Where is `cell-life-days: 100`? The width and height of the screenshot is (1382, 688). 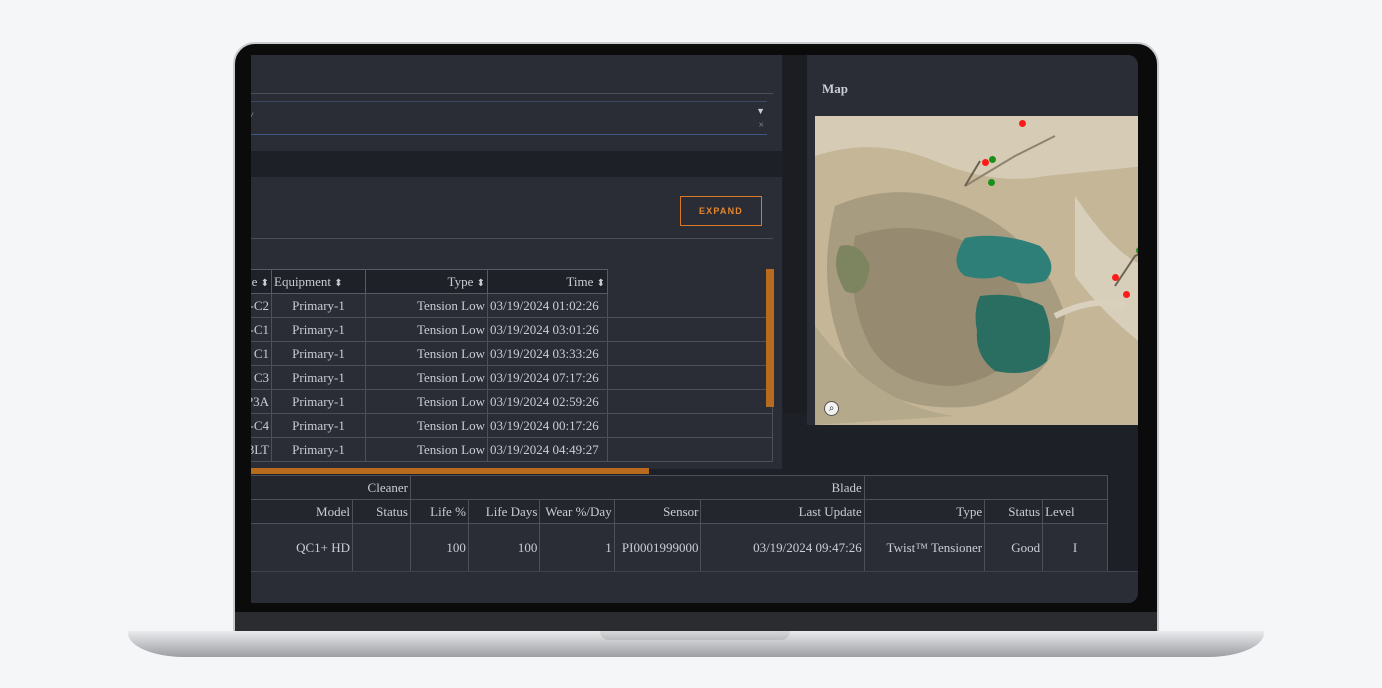
cell-life-days: 100 is located at coordinates (504, 547).